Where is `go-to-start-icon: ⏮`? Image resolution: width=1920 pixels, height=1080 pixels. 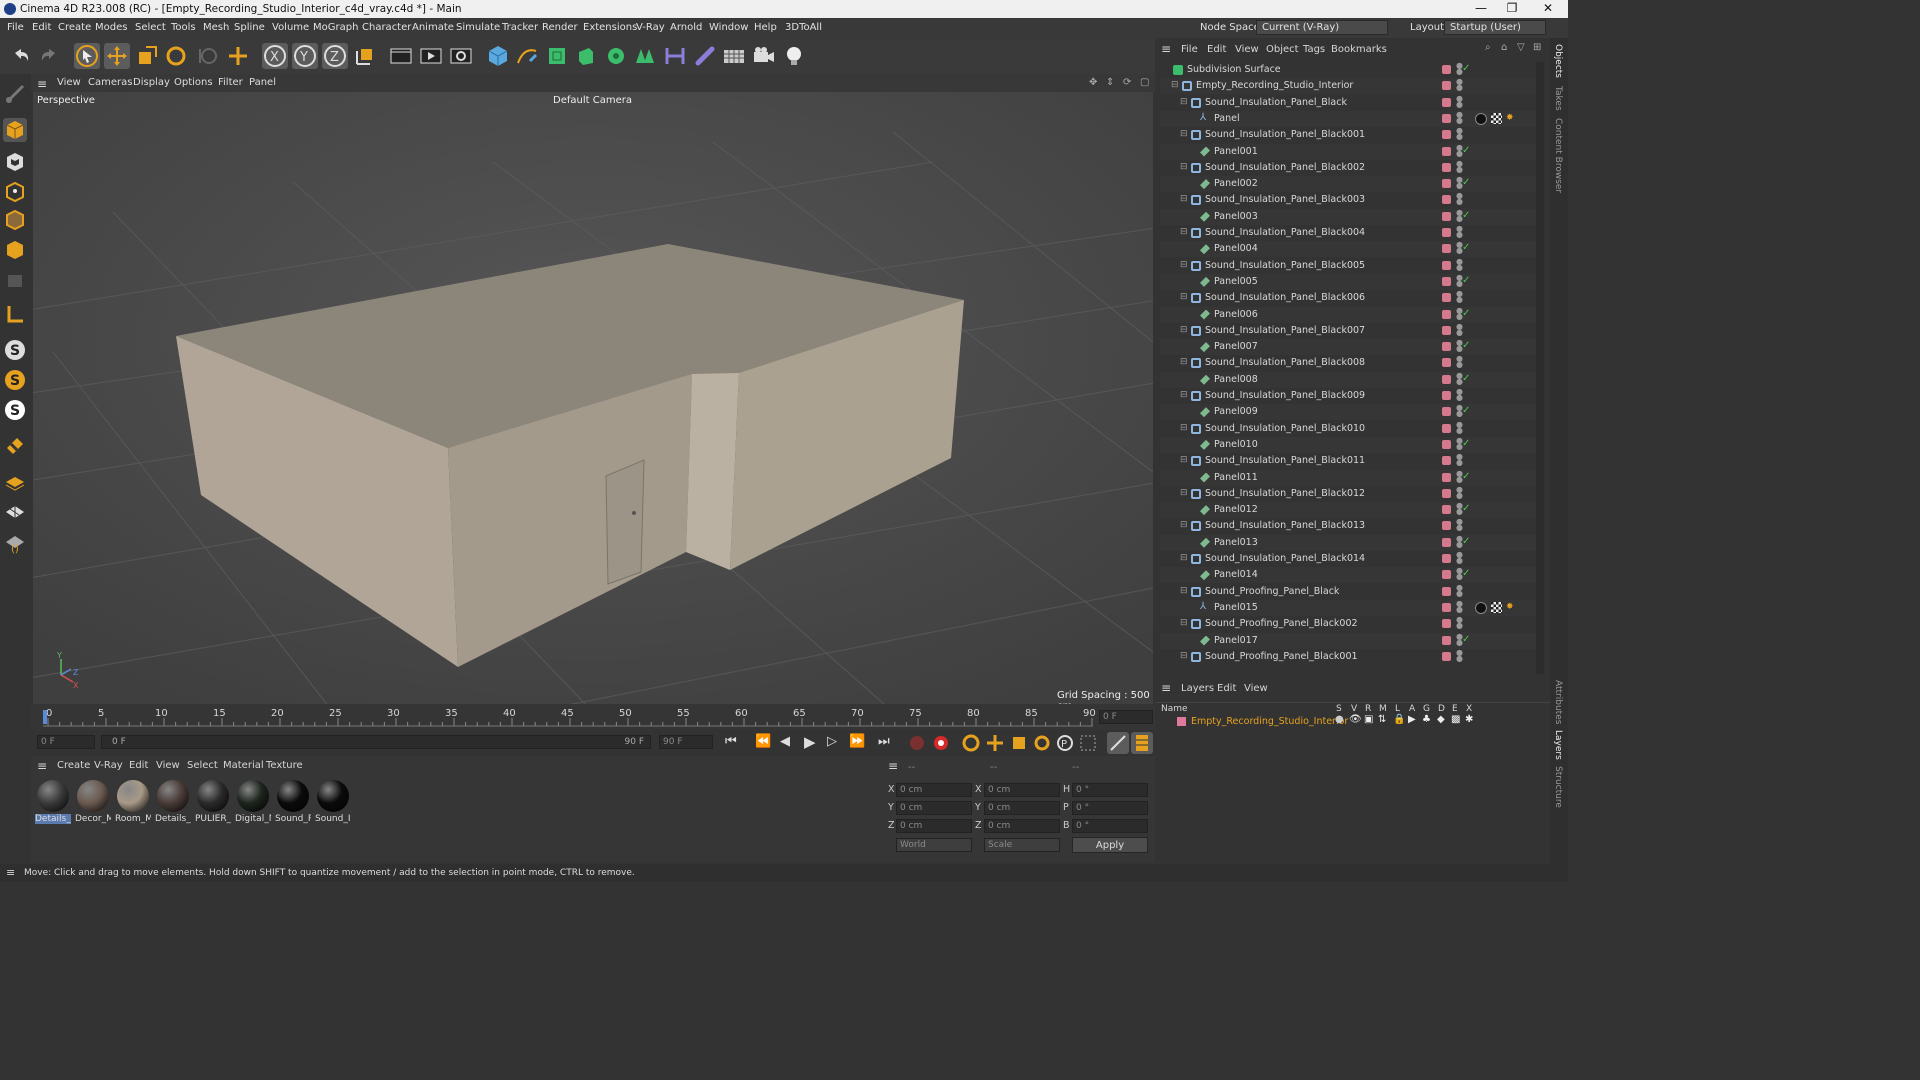
go-to-start-icon: ⏮ is located at coordinates (731, 741).